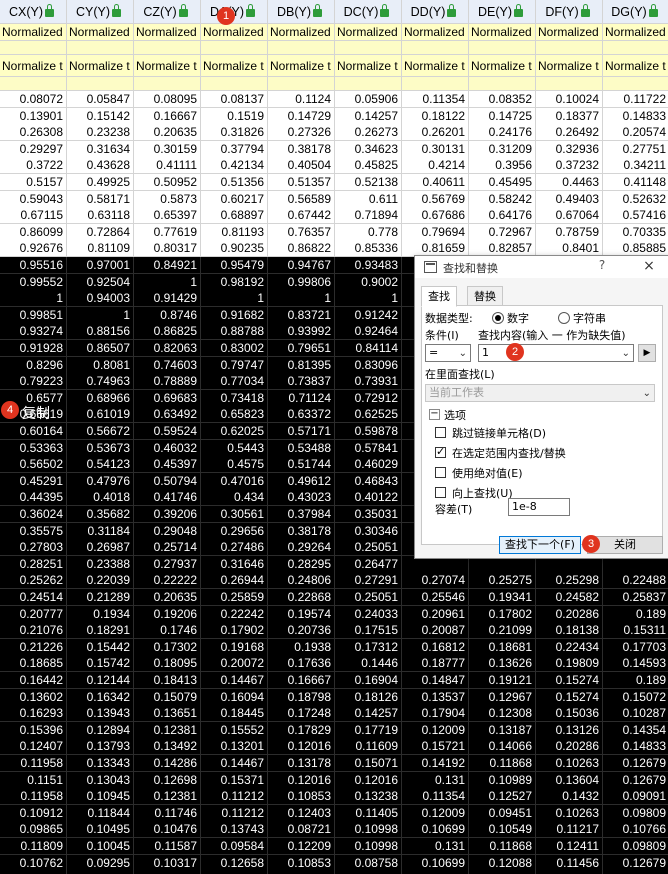  I want to click on data-cell: 0.12381, so click(167, 730).